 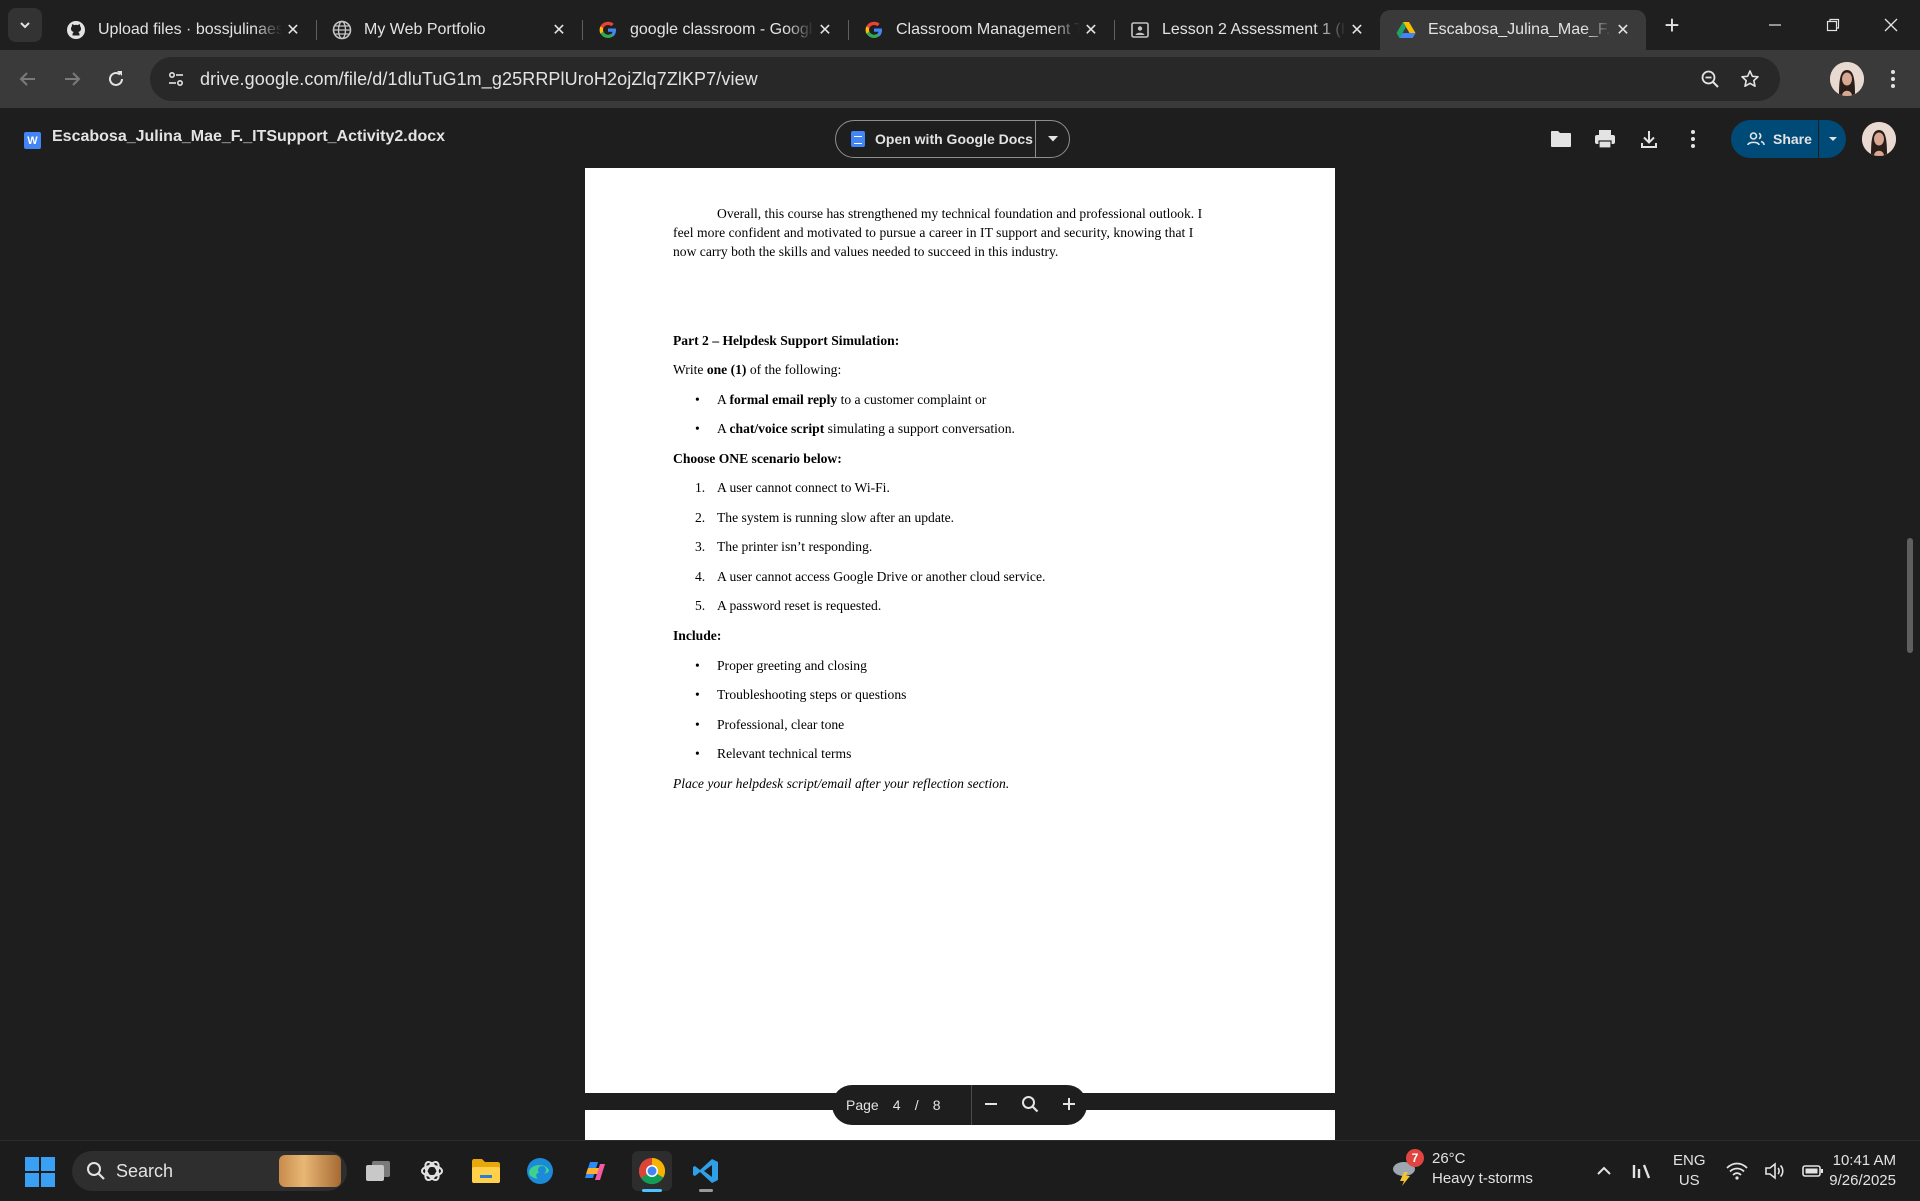 What do you see at coordinates (449, 30) in the screenshot?
I see `tab-portfolio: My Web Portfolio ✕` at bounding box center [449, 30].